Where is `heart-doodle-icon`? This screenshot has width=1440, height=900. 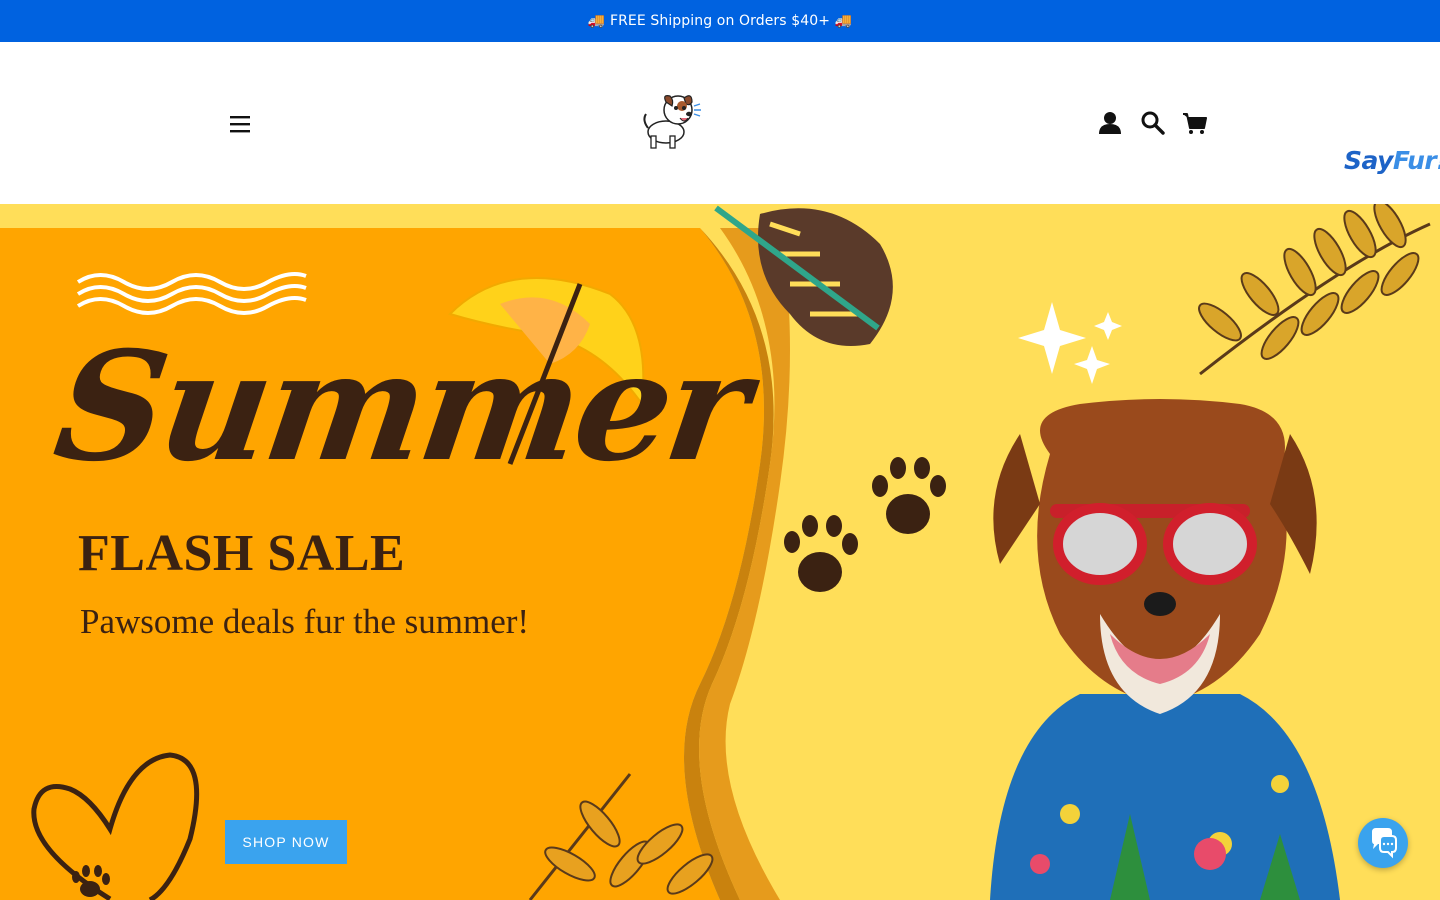 heart-doodle-icon is located at coordinates (115, 826).